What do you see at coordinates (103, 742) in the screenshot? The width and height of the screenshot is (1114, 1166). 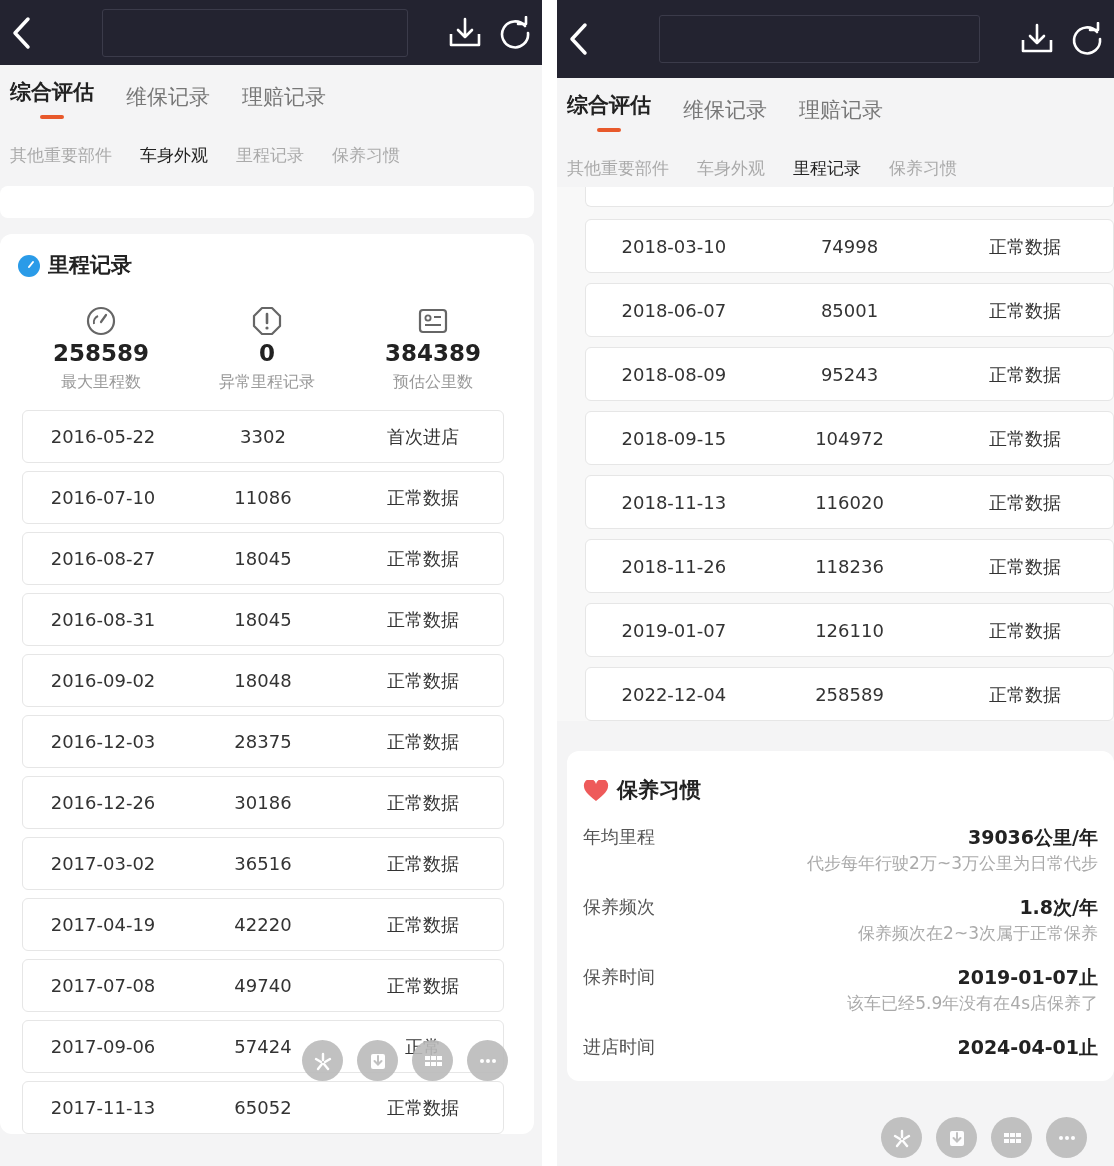 I see `record-date: 2016-12-03` at bounding box center [103, 742].